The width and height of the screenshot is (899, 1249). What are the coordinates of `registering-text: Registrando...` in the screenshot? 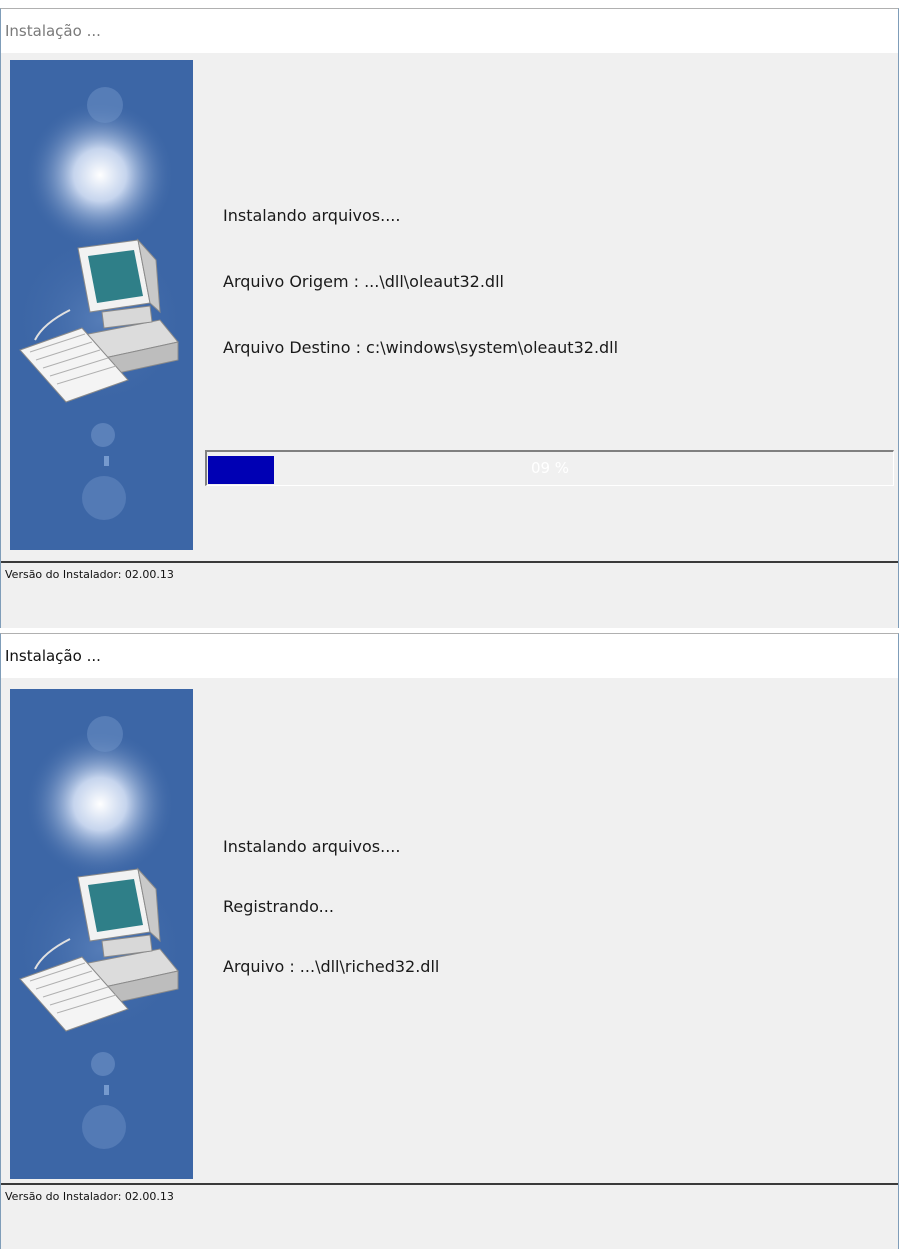 It's located at (278, 906).